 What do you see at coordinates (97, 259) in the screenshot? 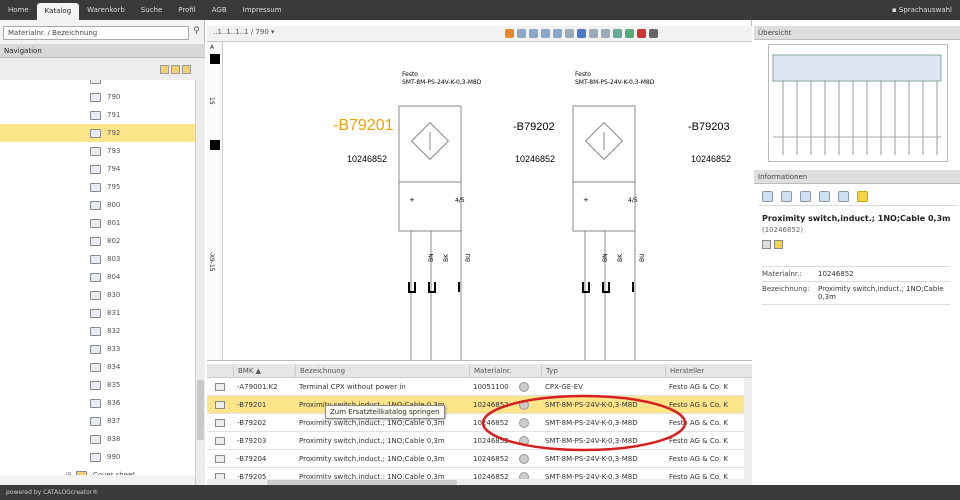
I see `tree-item: 803` at bounding box center [97, 259].